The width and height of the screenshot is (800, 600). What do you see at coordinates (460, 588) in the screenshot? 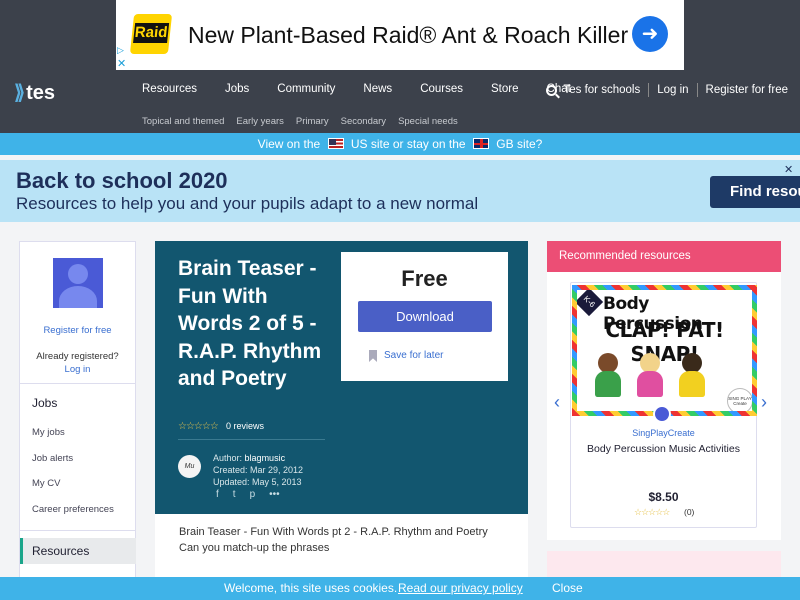
I see `privacy-policy-link: Read our privacy policy` at bounding box center [460, 588].